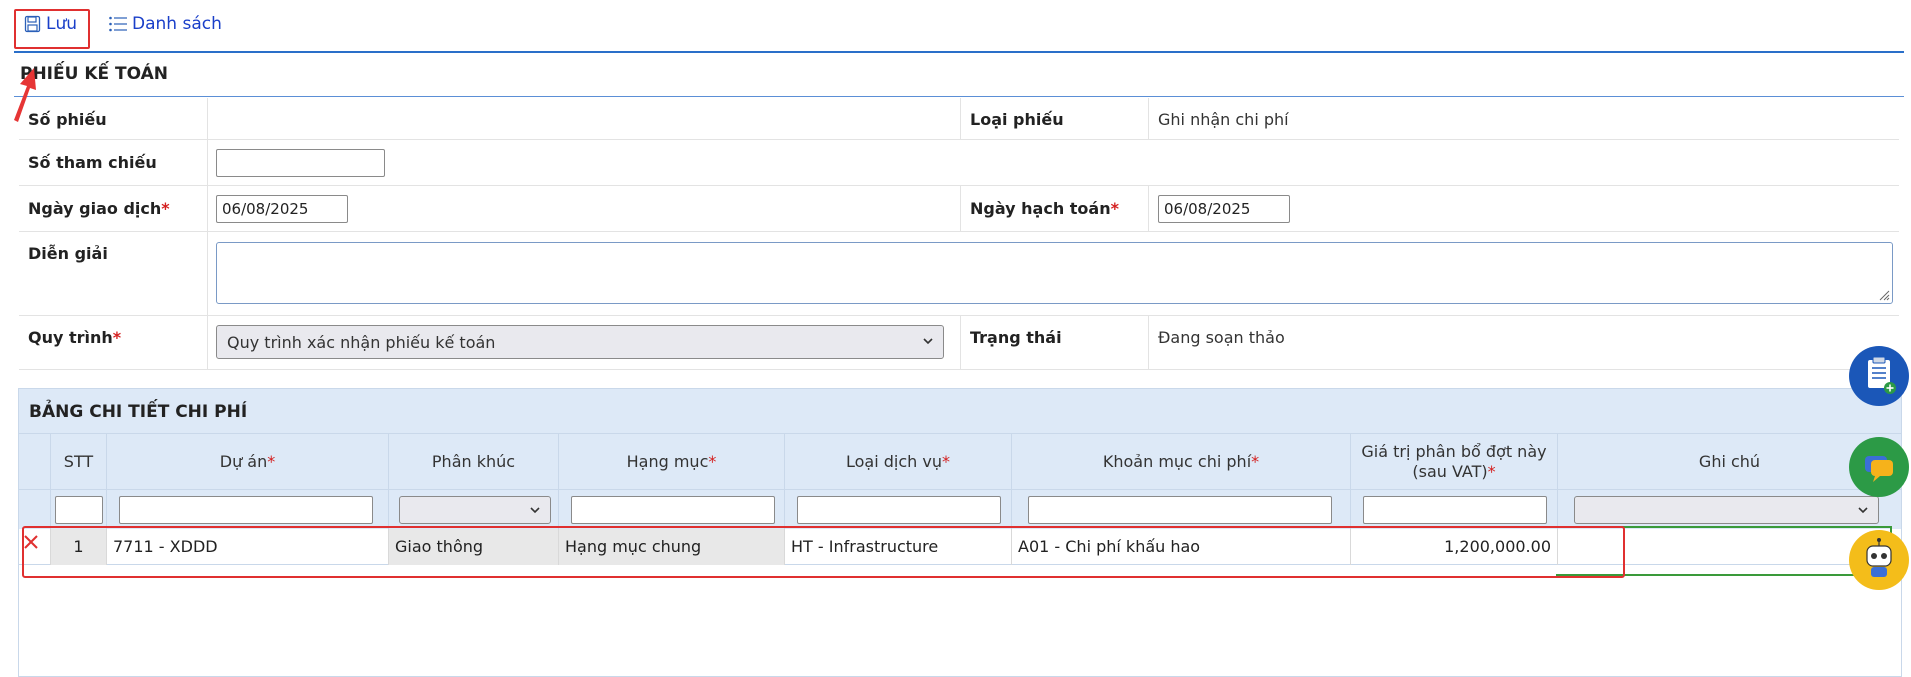  I want to click on filter-hang-muc-input, so click(673, 510).